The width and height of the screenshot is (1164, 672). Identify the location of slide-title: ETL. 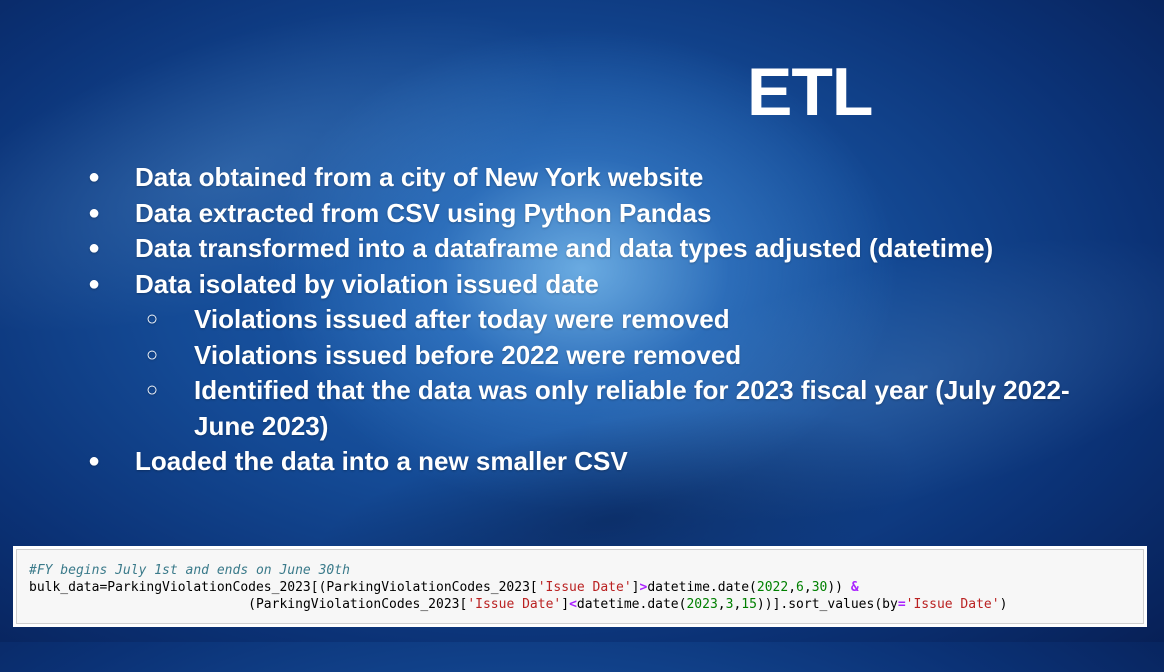
(810, 92).